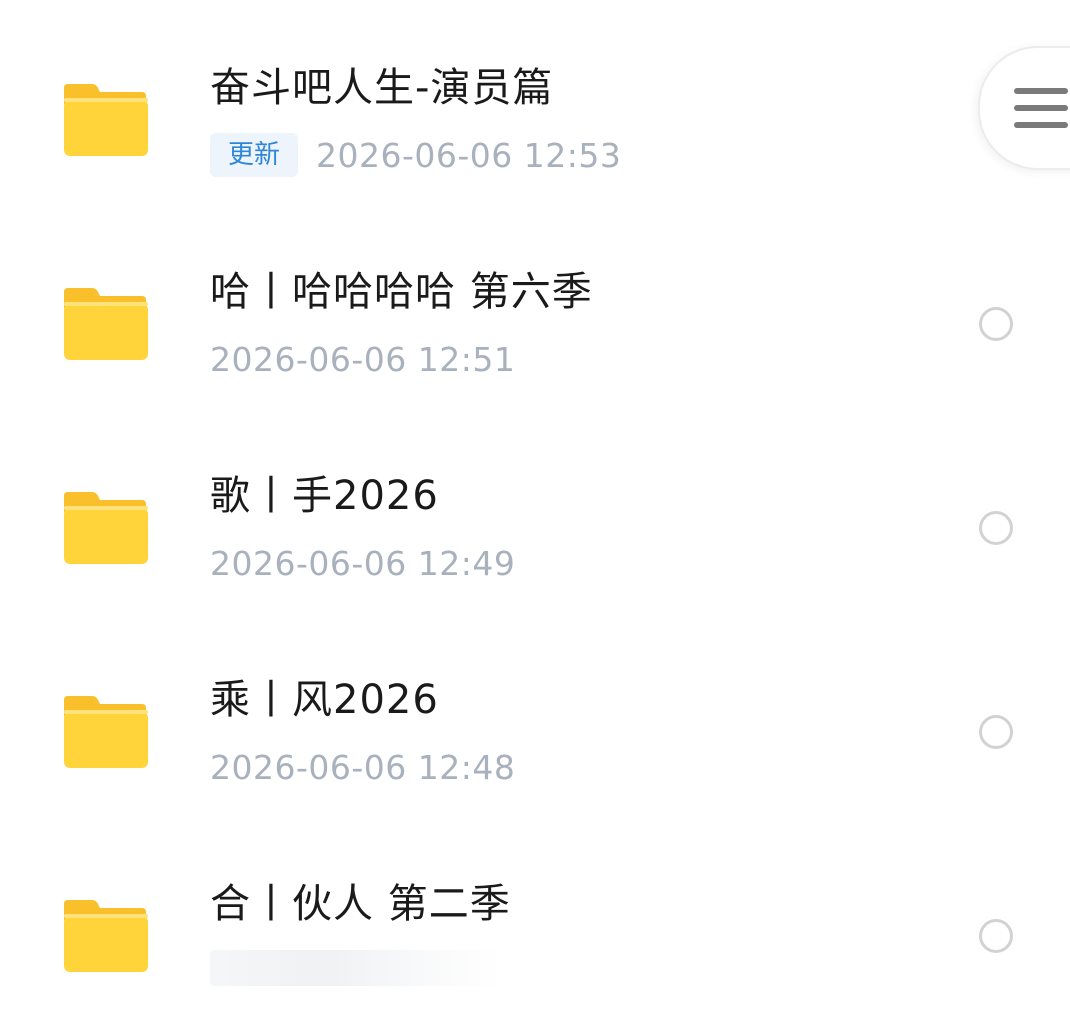 This screenshot has height=1020, width=1070. Describe the element at coordinates (355, 968) in the screenshot. I see `obscured-date` at that location.